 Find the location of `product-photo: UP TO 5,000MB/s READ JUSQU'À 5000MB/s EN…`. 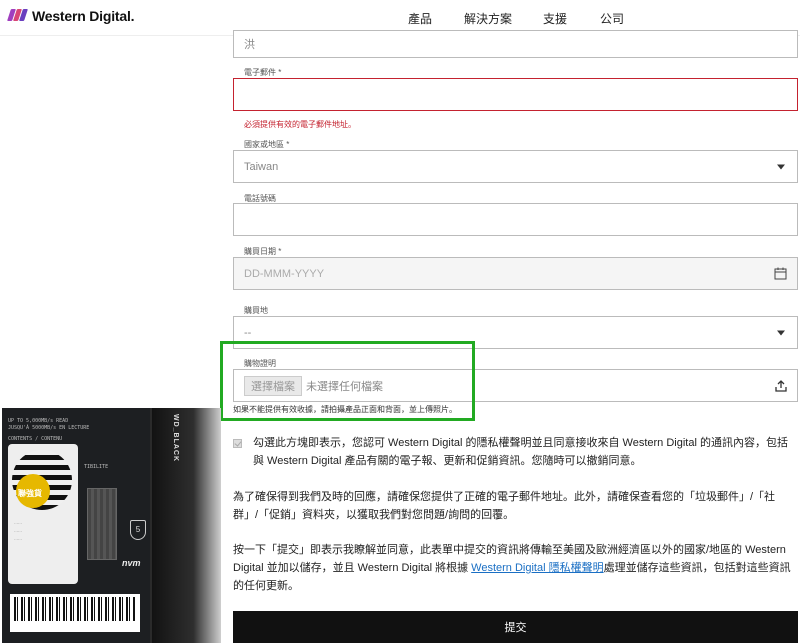

product-photo: UP TO 5,000MB/s READ JUSQU'À 5000MB/s EN… is located at coordinates (111, 525).